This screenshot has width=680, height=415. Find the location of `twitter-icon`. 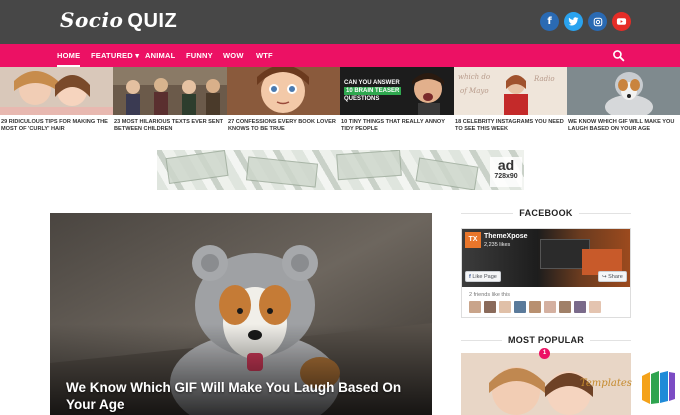

twitter-icon is located at coordinates (573, 21).